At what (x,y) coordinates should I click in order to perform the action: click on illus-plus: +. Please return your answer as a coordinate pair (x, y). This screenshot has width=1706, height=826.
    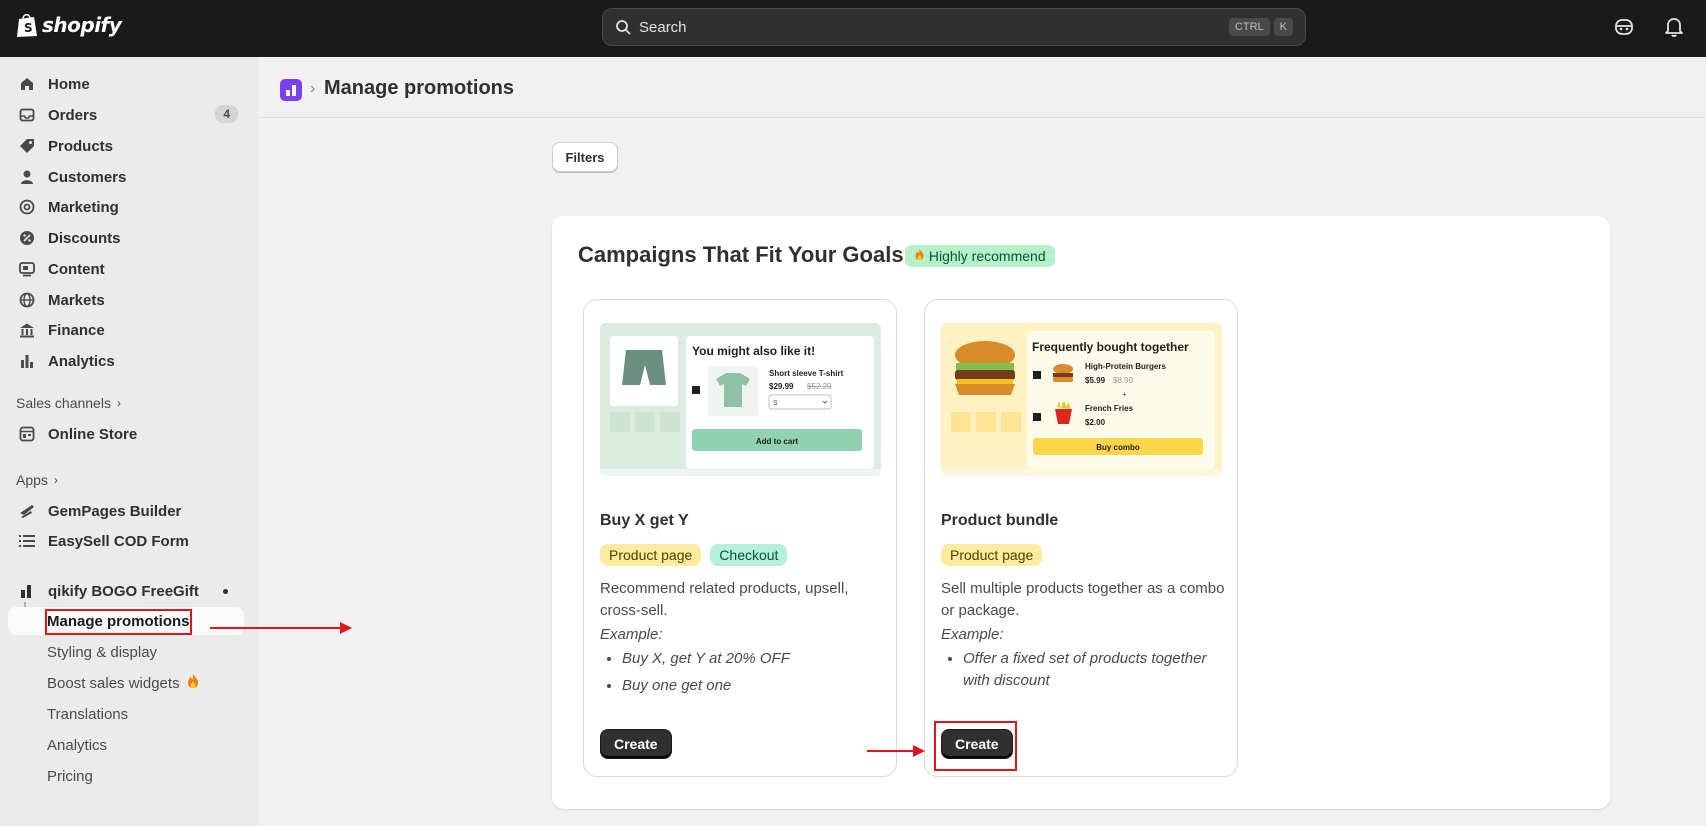
    Looking at the image, I should click on (1124, 394).